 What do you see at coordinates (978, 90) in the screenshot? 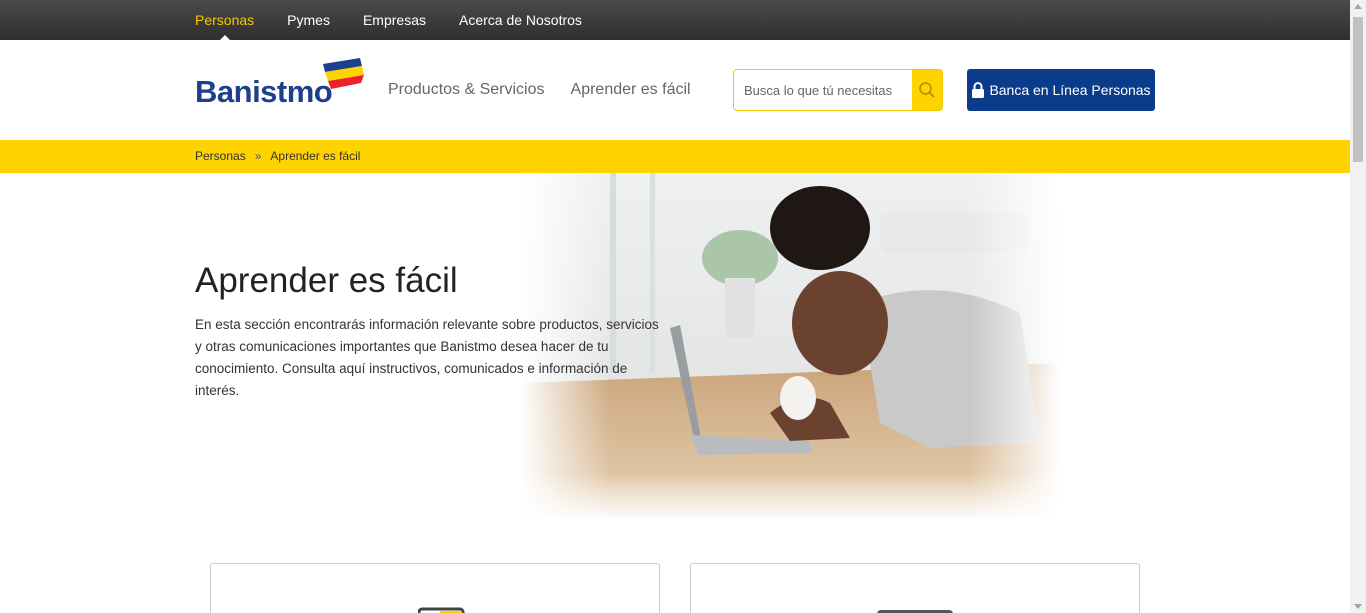
I see `lock-icon` at bounding box center [978, 90].